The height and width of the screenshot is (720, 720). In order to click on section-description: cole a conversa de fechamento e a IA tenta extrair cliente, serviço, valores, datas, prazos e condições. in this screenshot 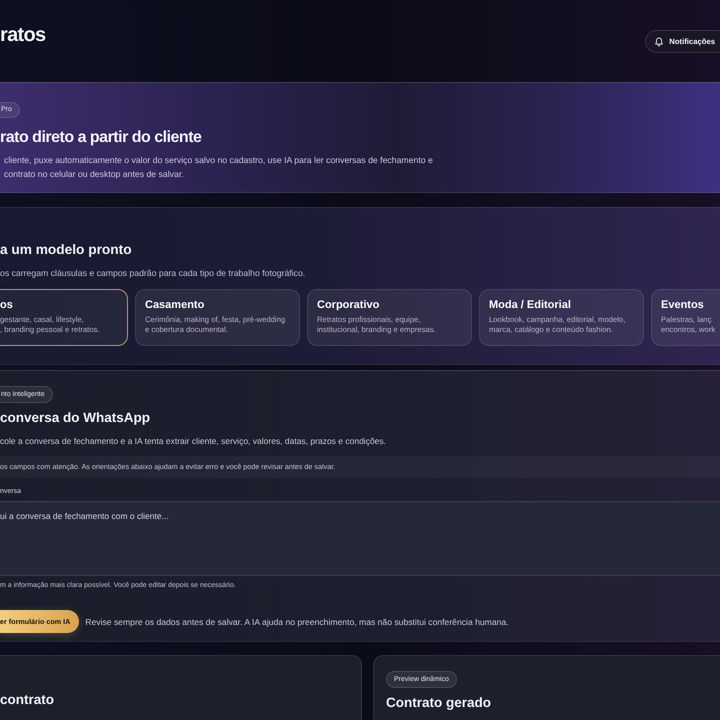, I will do `click(194, 441)`.